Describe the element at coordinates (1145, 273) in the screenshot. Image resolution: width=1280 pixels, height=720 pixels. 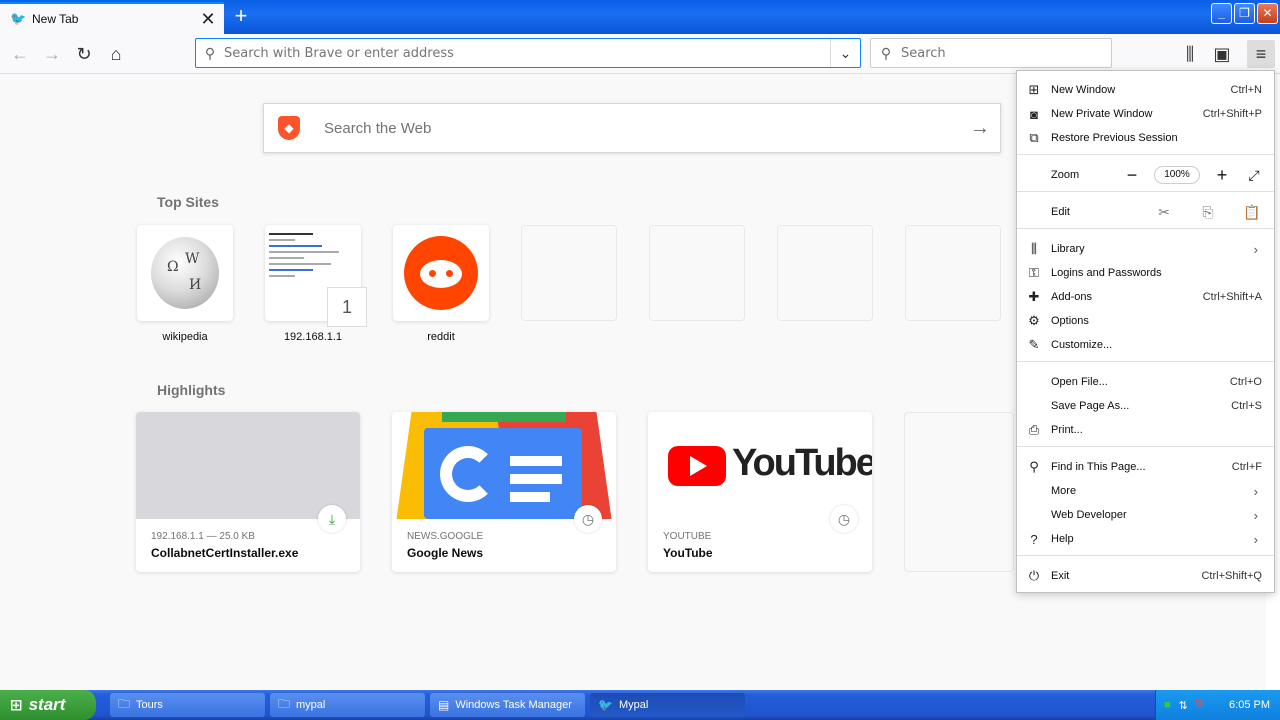
I see `menu-logins-passwords: ⚿ Logins and Passwords` at that location.